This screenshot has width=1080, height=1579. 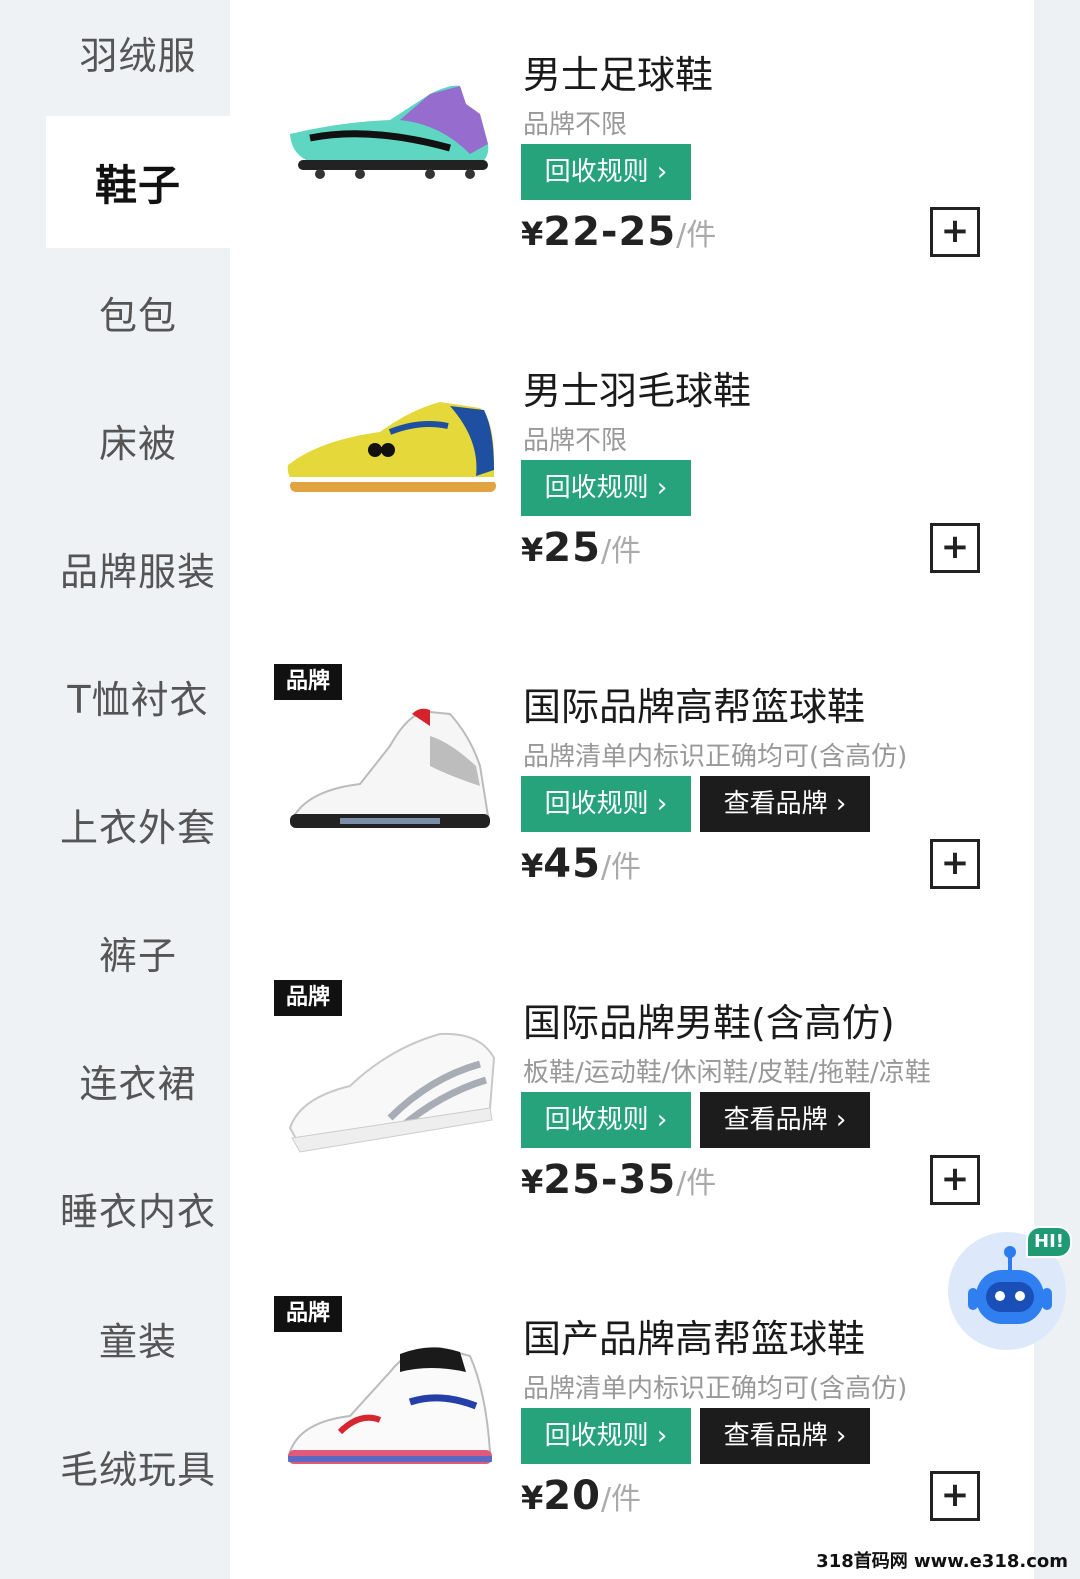 I want to click on soccer-cleat-icon, so click(x=389, y=132).